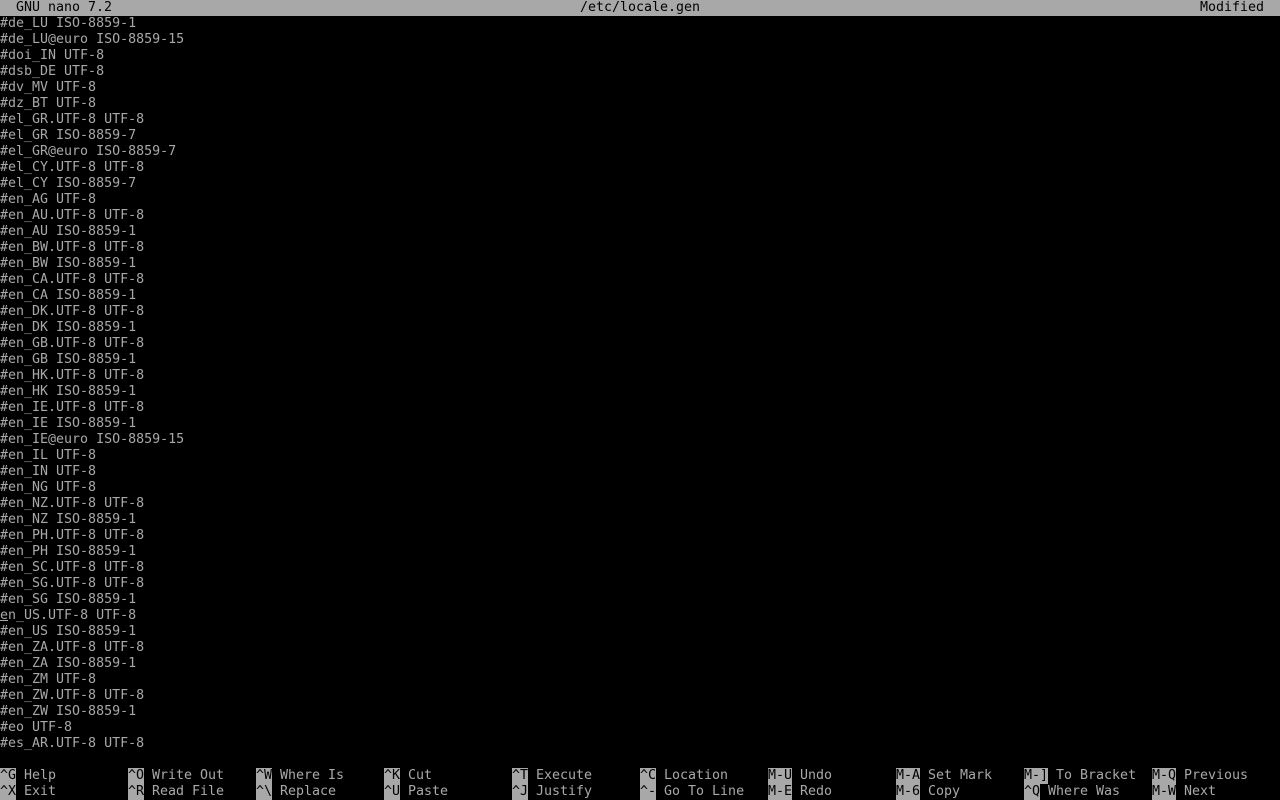  I want to click on shortcut-key: M-W, so click(1164, 792).